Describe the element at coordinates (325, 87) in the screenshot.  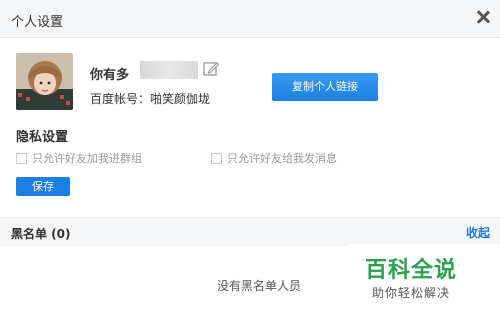
I see `copy-personal-link-button: 复制个人链接` at that location.